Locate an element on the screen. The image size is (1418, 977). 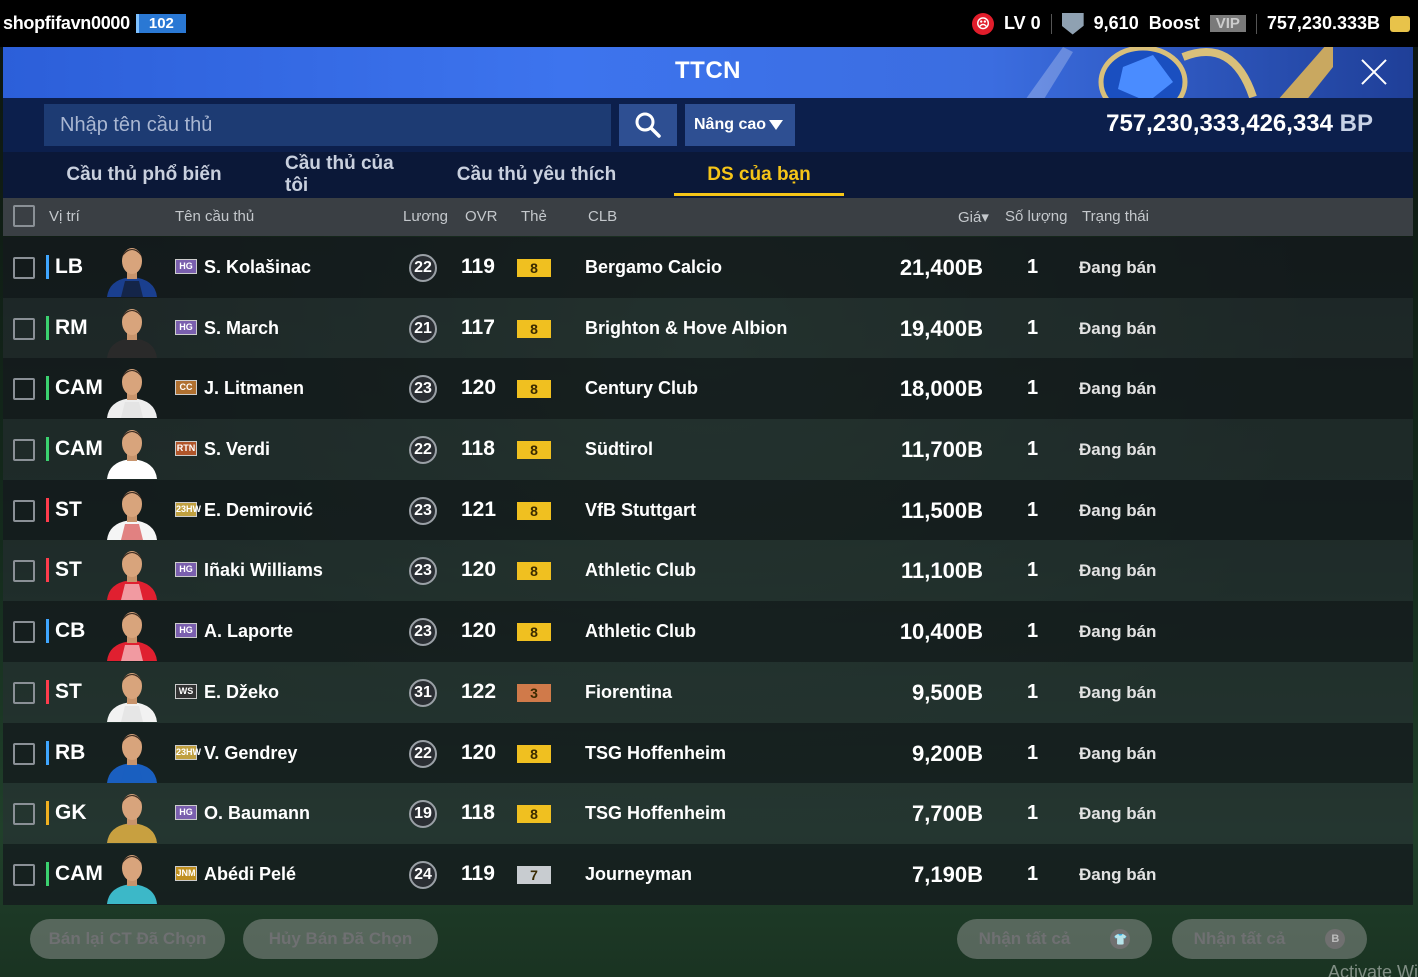
player-name: Iñaki Williams is located at coordinates (263, 570).